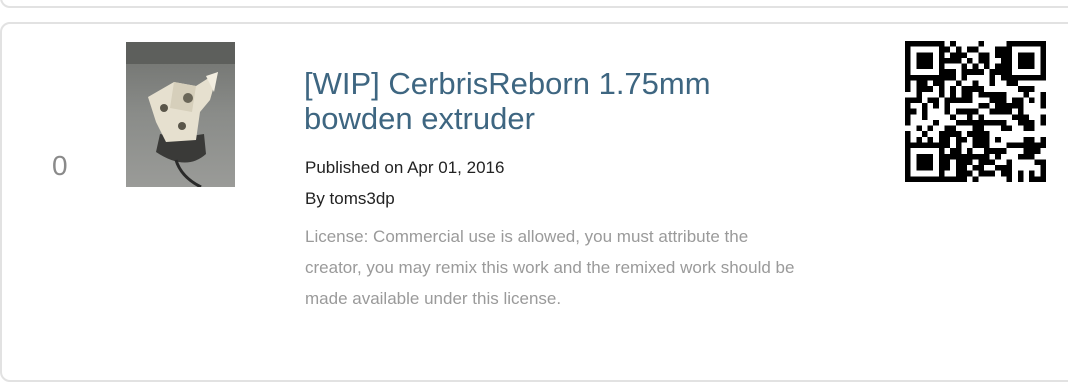 The width and height of the screenshot is (1068, 382). What do you see at coordinates (534, 4) in the screenshot?
I see `previous-card` at bounding box center [534, 4].